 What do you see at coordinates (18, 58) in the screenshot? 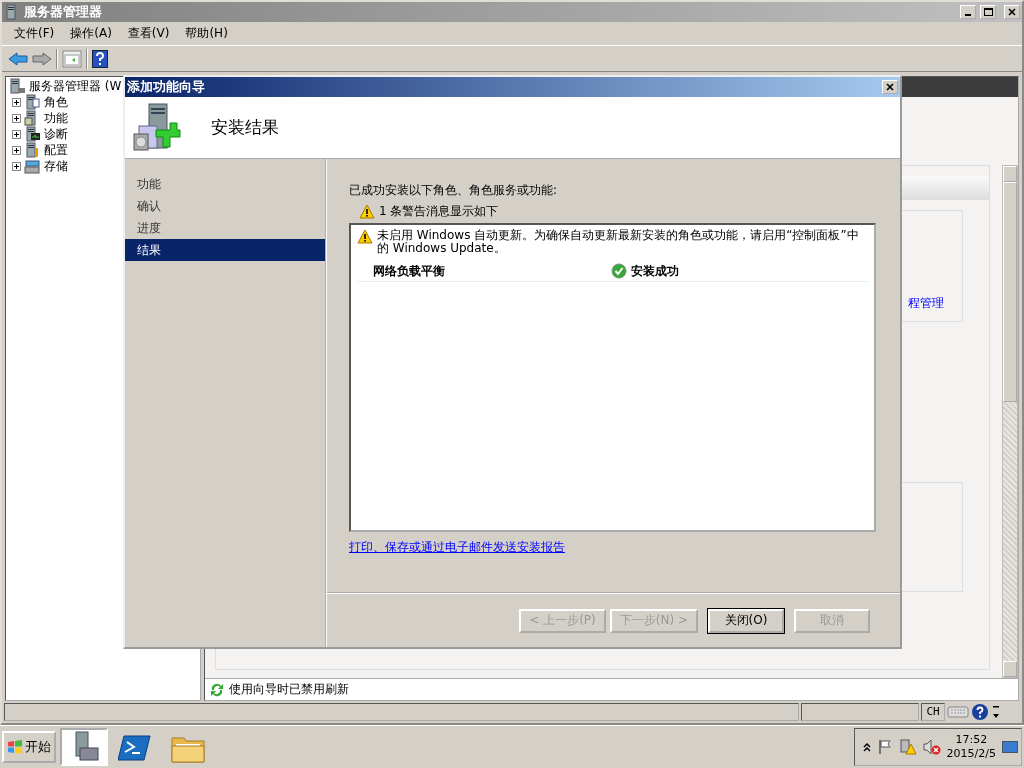
I see `back-arrow-icon` at bounding box center [18, 58].